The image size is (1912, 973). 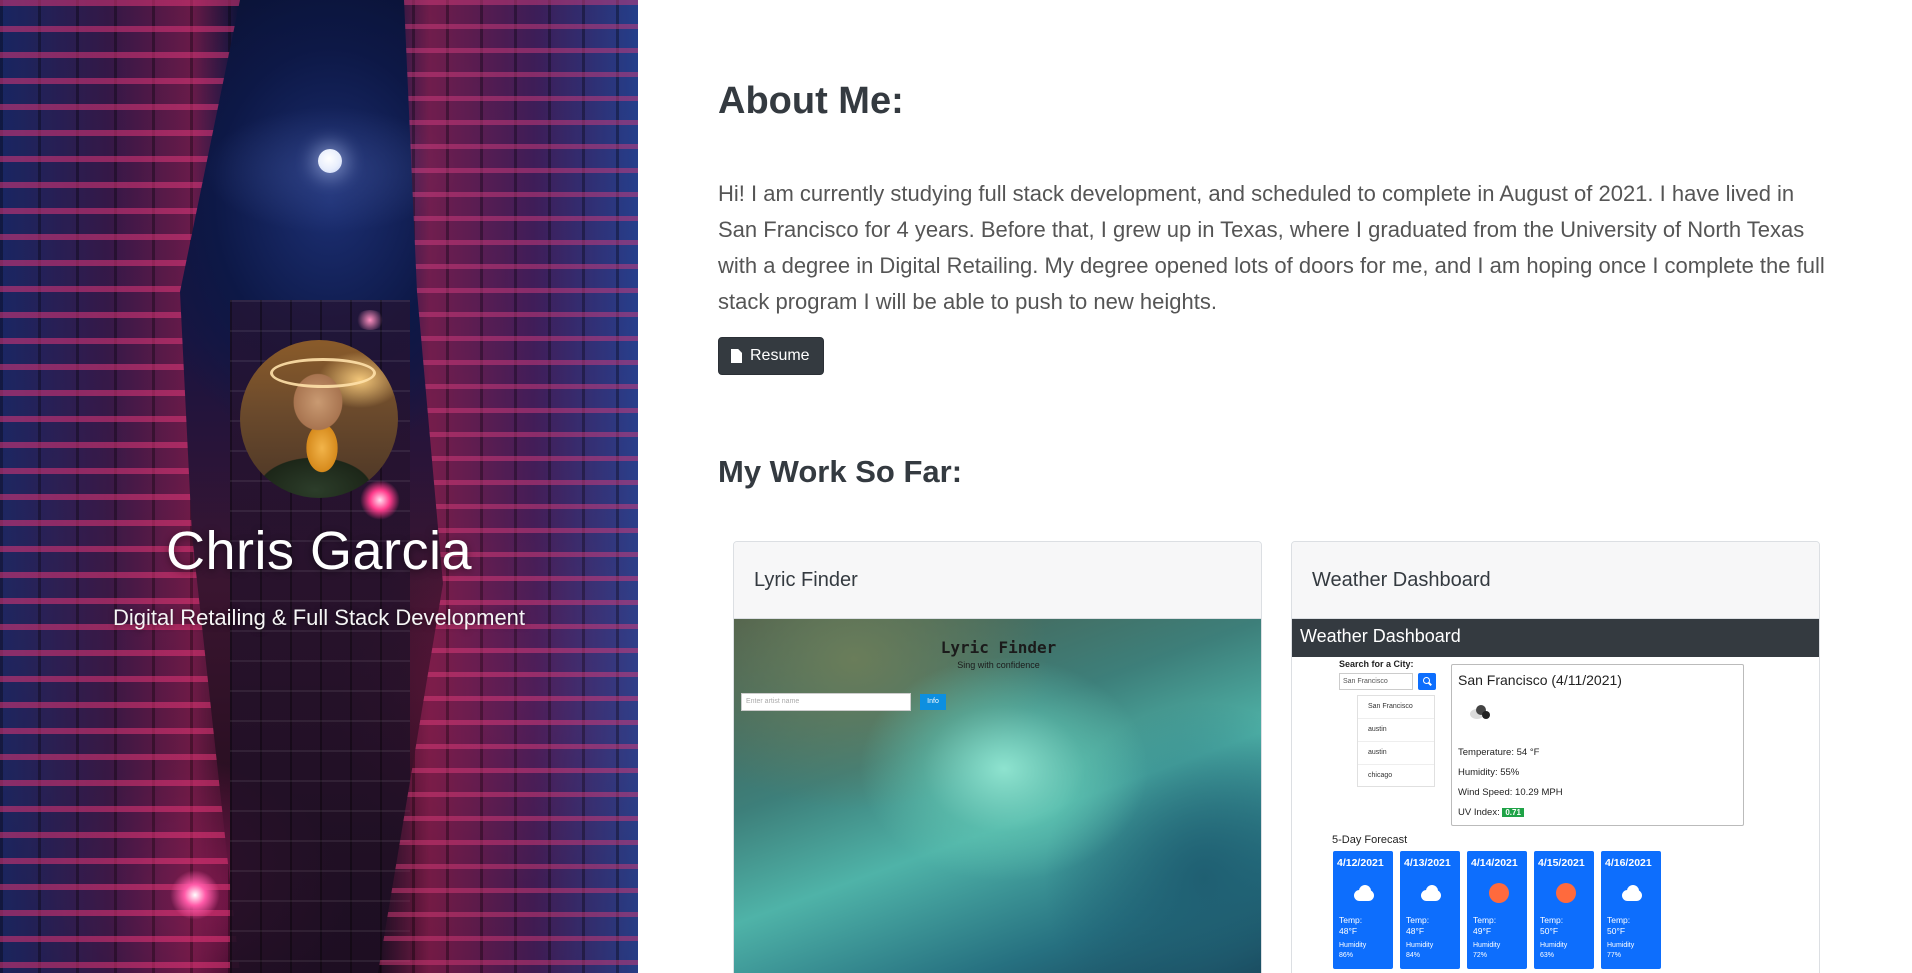 I want to click on forecast-day: 4/15/2021 Temp: 50°F Humidity 63%, so click(x=1564, y=910).